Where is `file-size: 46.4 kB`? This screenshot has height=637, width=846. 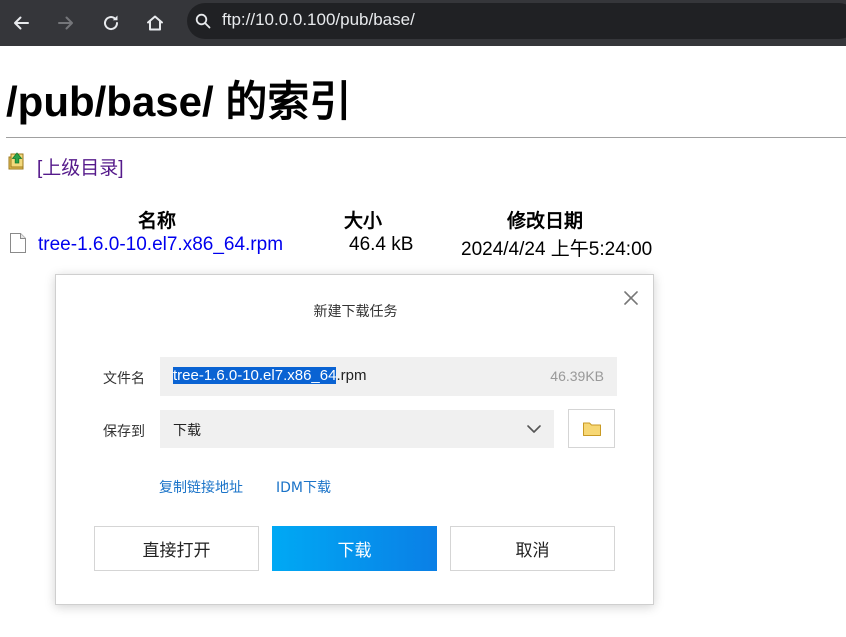
file-size: 46.4 kB is located at coordinates (381, 244).